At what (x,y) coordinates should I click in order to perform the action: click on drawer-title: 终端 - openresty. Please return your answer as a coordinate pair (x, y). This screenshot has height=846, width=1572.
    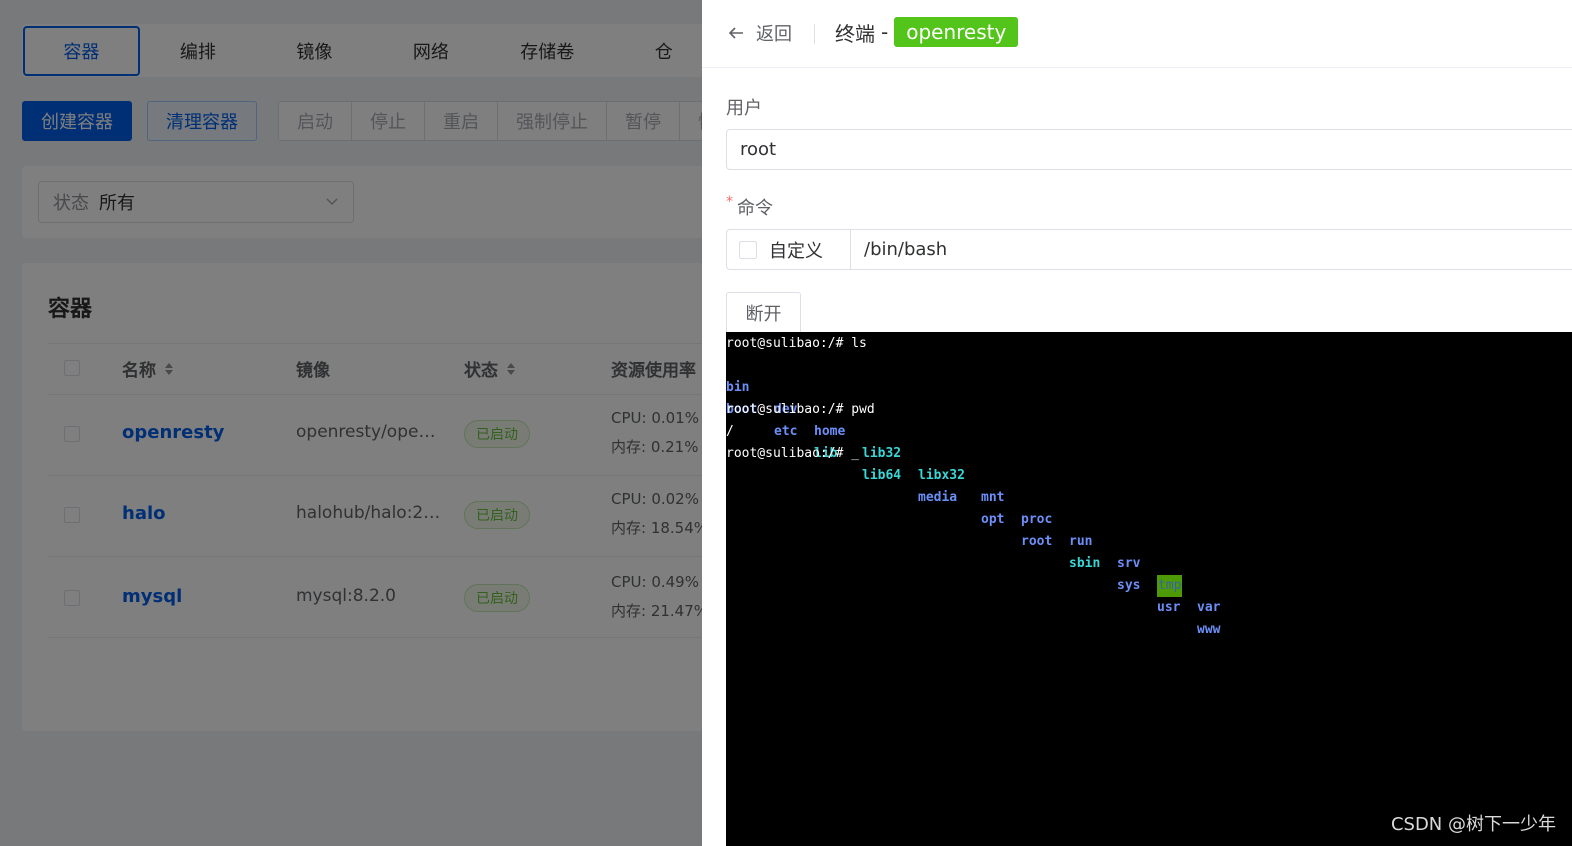
    Looking at the image, I should click on (927, 32).